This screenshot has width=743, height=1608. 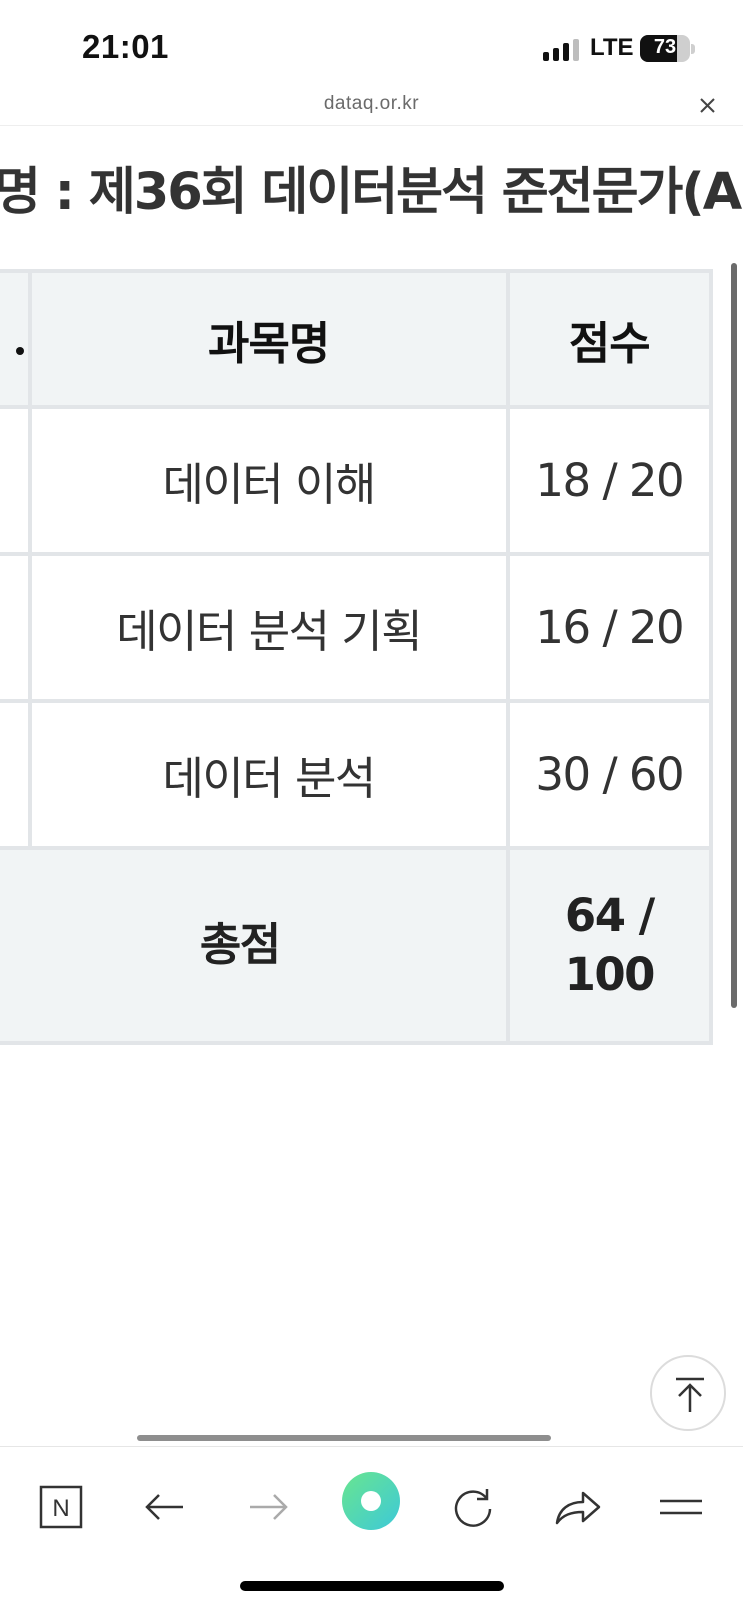 I want to click on page-heading: 명 : 제36회 데이터분석 준전문가(A, so click(x=371, y=192).